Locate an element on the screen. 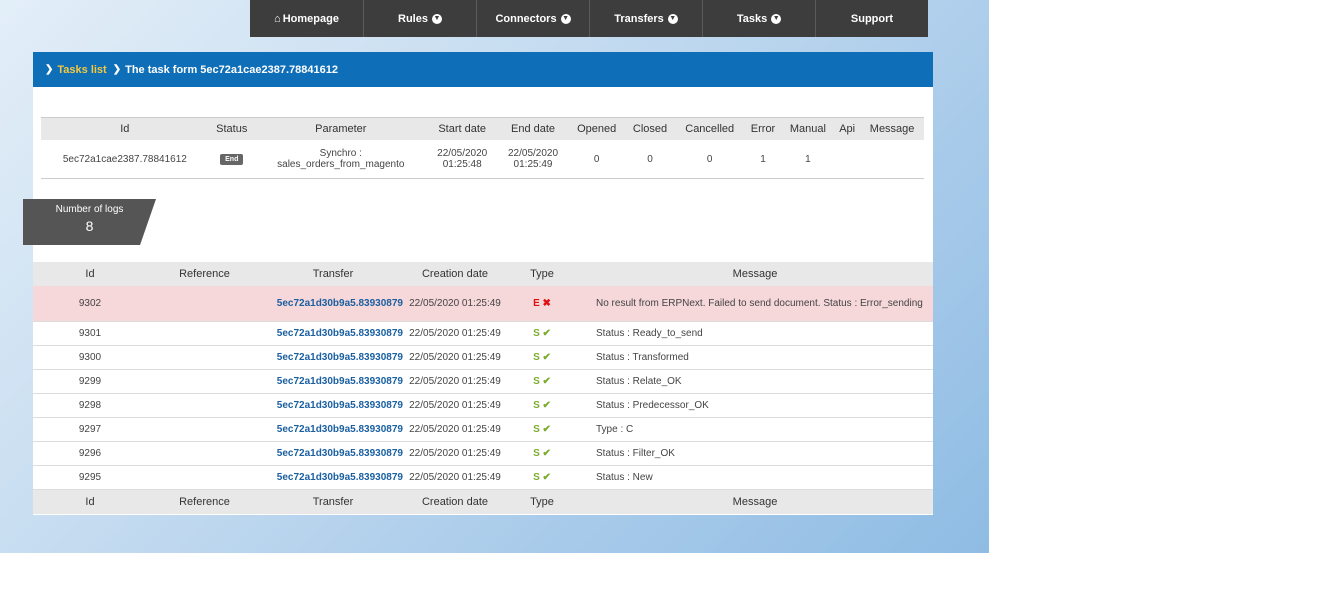 The height and width of the screenshot is (604, 1341). log-foot-type: Type is located at coordinates (542, 501).